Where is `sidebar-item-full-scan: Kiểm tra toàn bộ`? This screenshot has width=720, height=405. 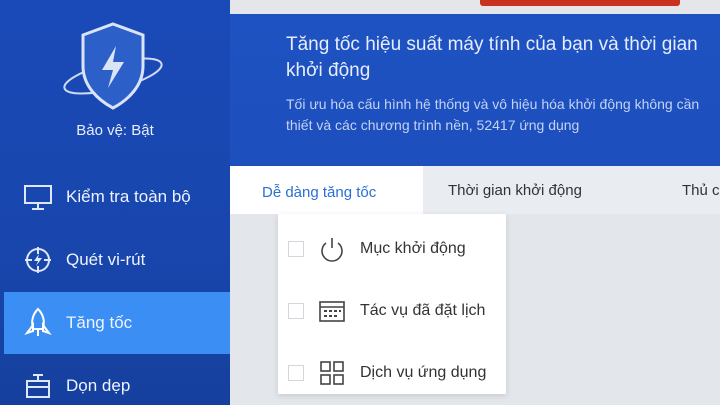 sidebar-item-full-scan: Kiểm tra toàn bộ is located at coordinates (115, 197).